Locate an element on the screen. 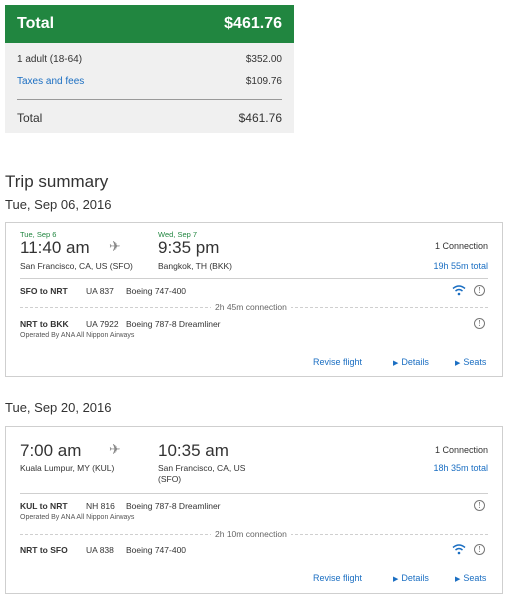 The width and height of the screenshot is (506, 600). depart-city: San Francisco, CA, US (SFO) is located at coordinates (76, 266).